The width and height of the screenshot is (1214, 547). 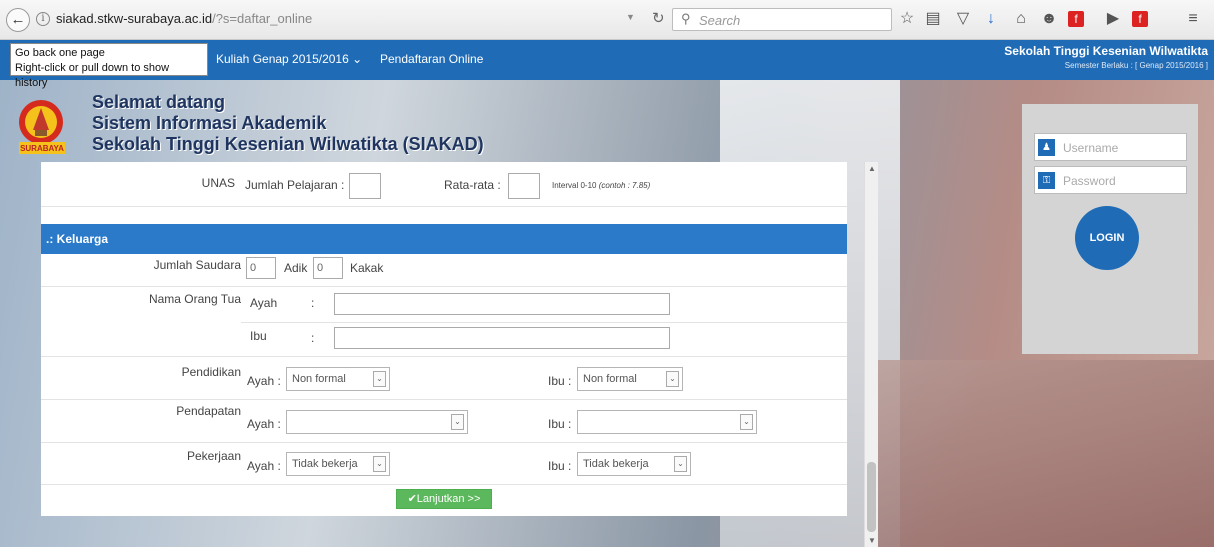 What do you see at coordinates (524, 186) in the screenshot?
I see `rata-rata-input` at bounding box center [524, 186].